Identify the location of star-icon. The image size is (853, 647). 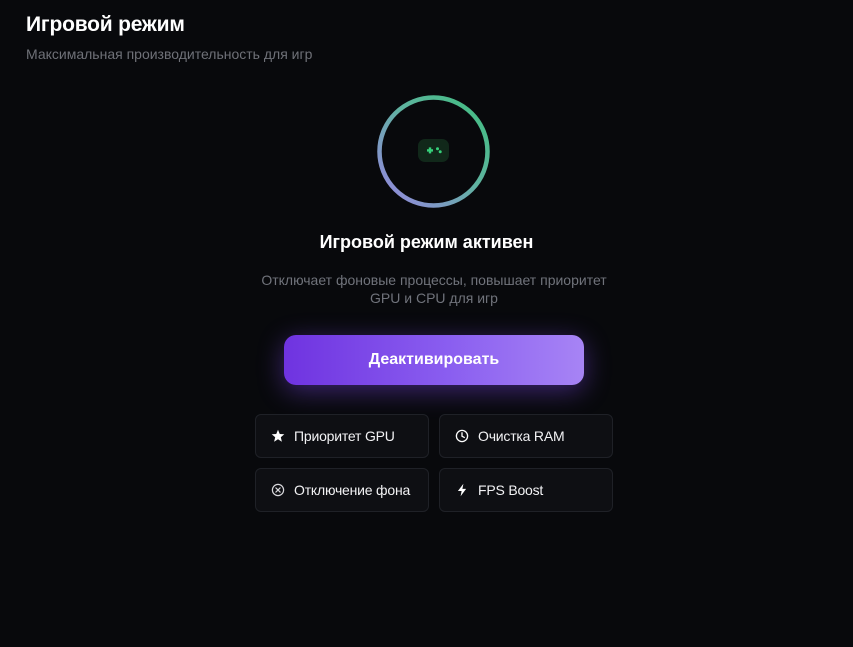
(278, 436).